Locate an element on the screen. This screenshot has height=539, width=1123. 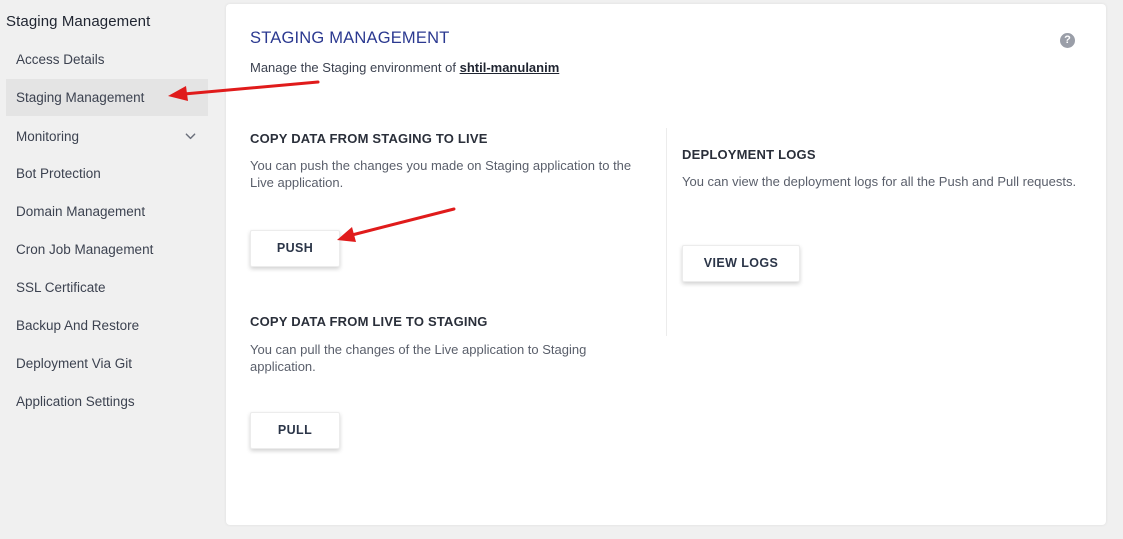
pull-button: PULL is located at coordinates (295, 430).